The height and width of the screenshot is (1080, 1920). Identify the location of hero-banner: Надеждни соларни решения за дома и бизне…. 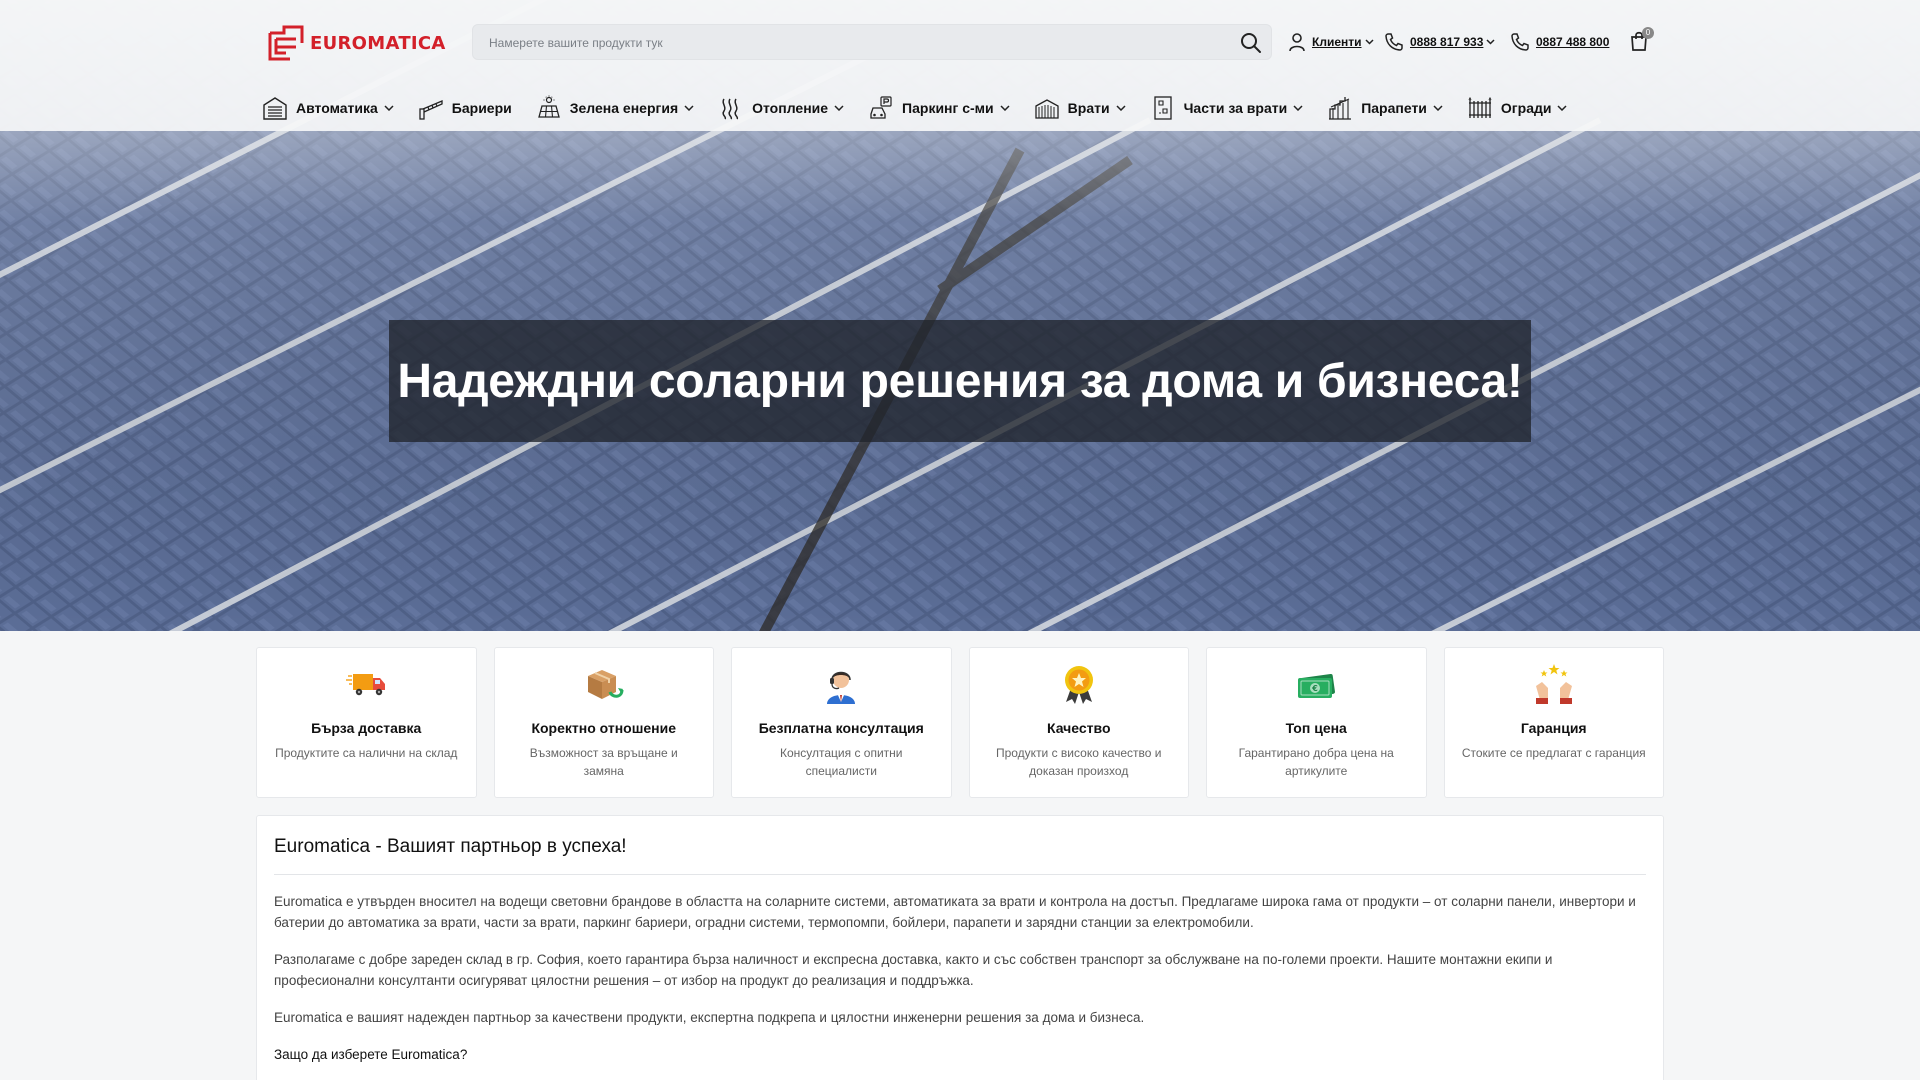
(960, 381).